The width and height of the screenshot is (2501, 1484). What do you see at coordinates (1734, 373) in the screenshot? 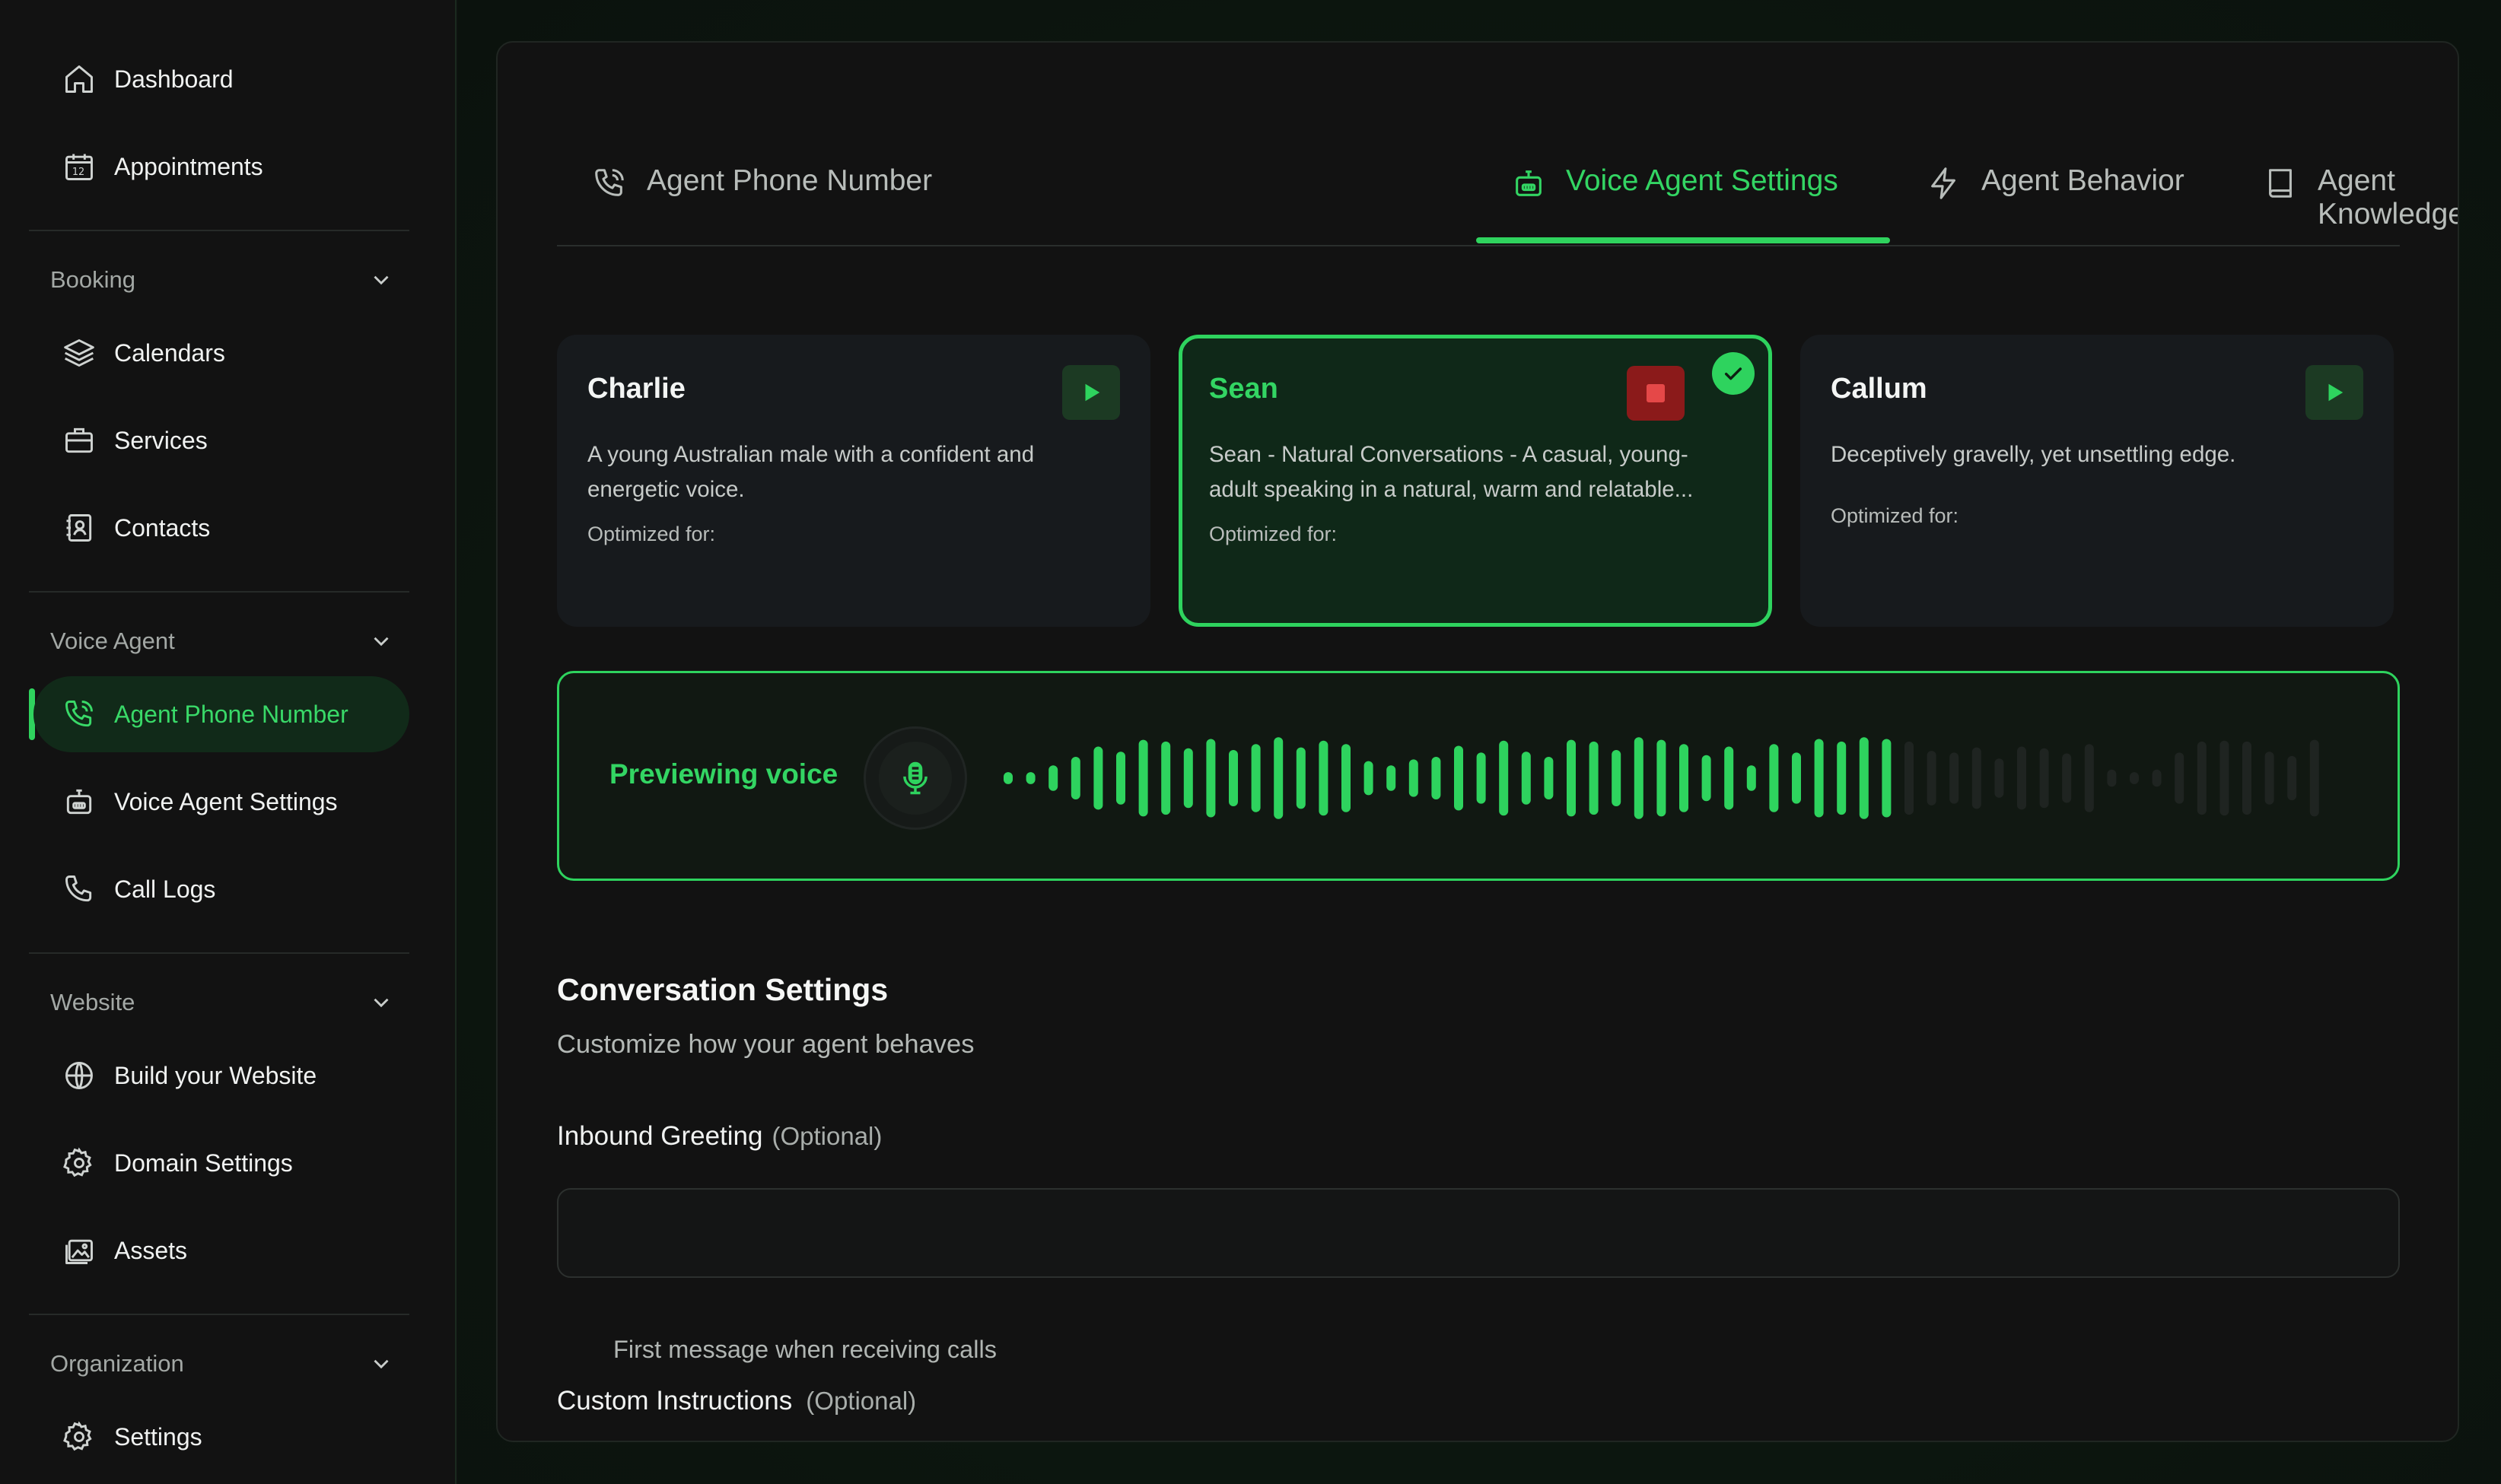
I see `selected-check-icon` at bounding box center [1734, 373].